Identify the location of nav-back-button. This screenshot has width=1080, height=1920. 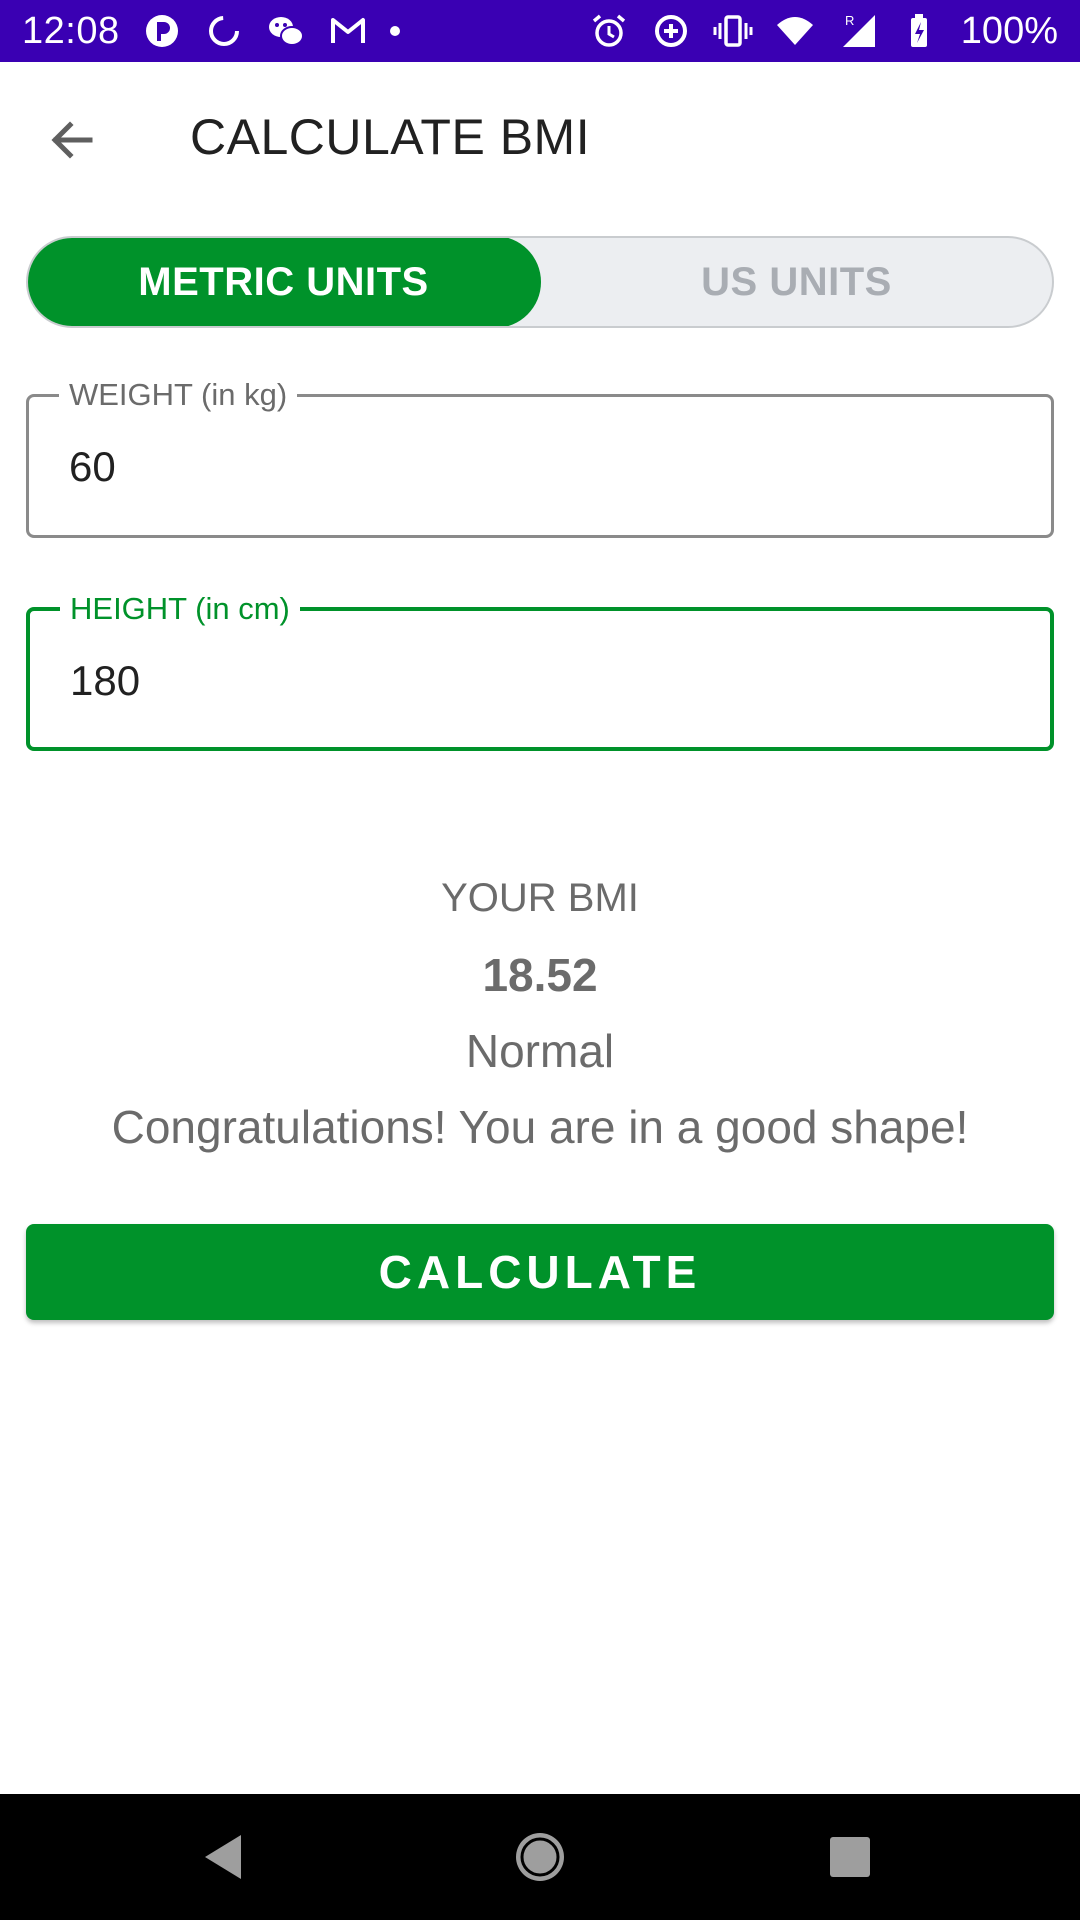
(225, 1857).